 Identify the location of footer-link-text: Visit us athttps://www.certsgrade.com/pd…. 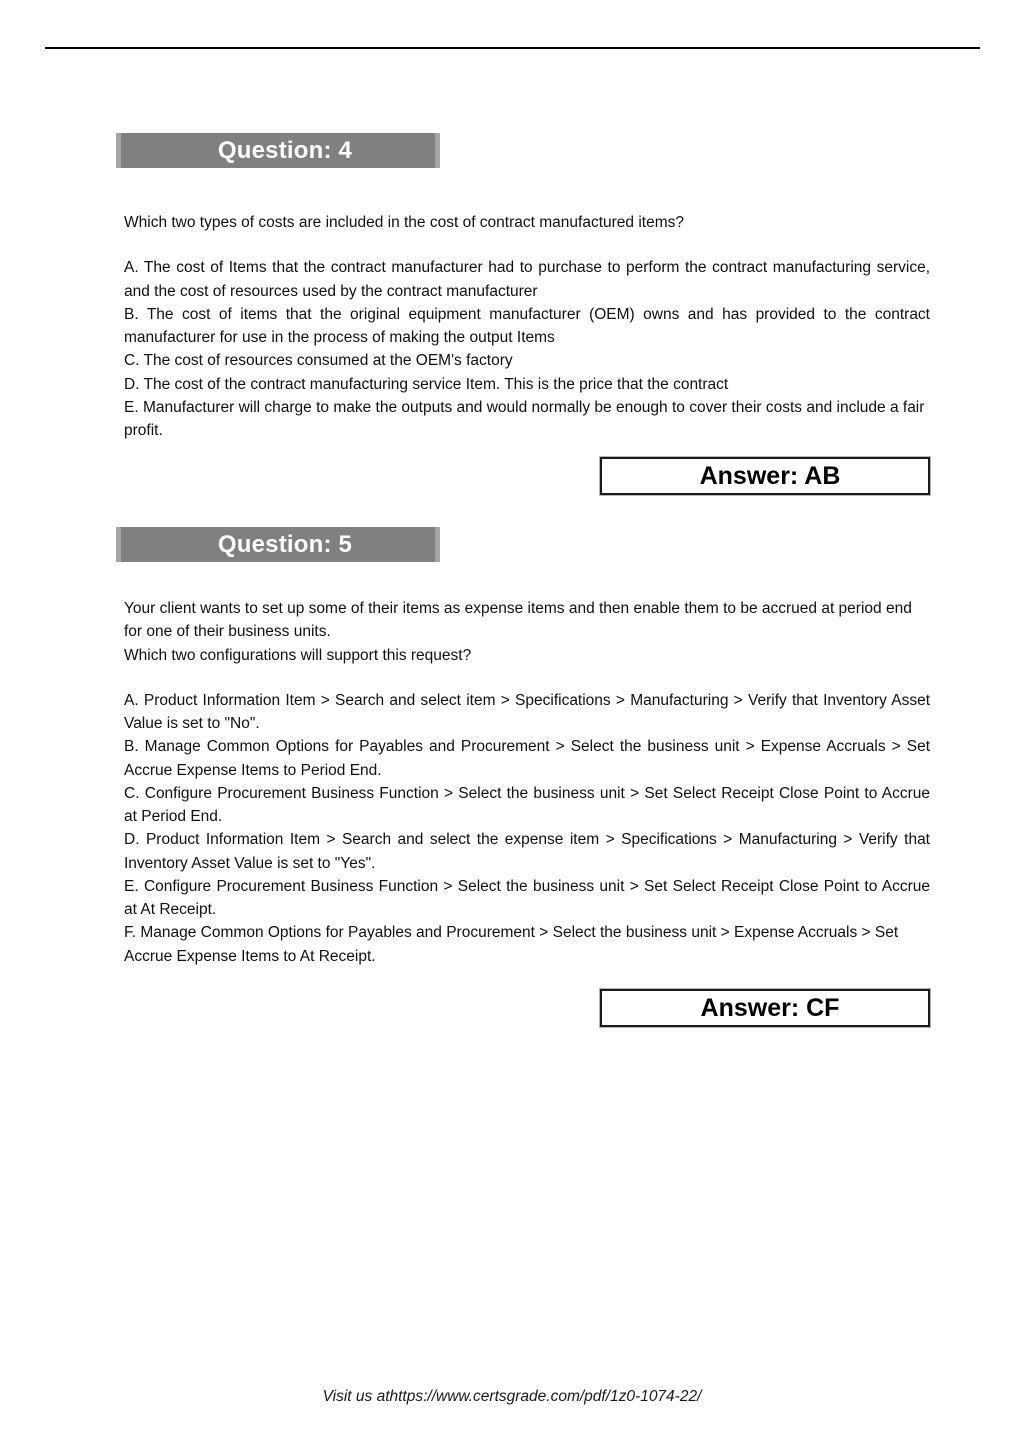
(512, 1396).